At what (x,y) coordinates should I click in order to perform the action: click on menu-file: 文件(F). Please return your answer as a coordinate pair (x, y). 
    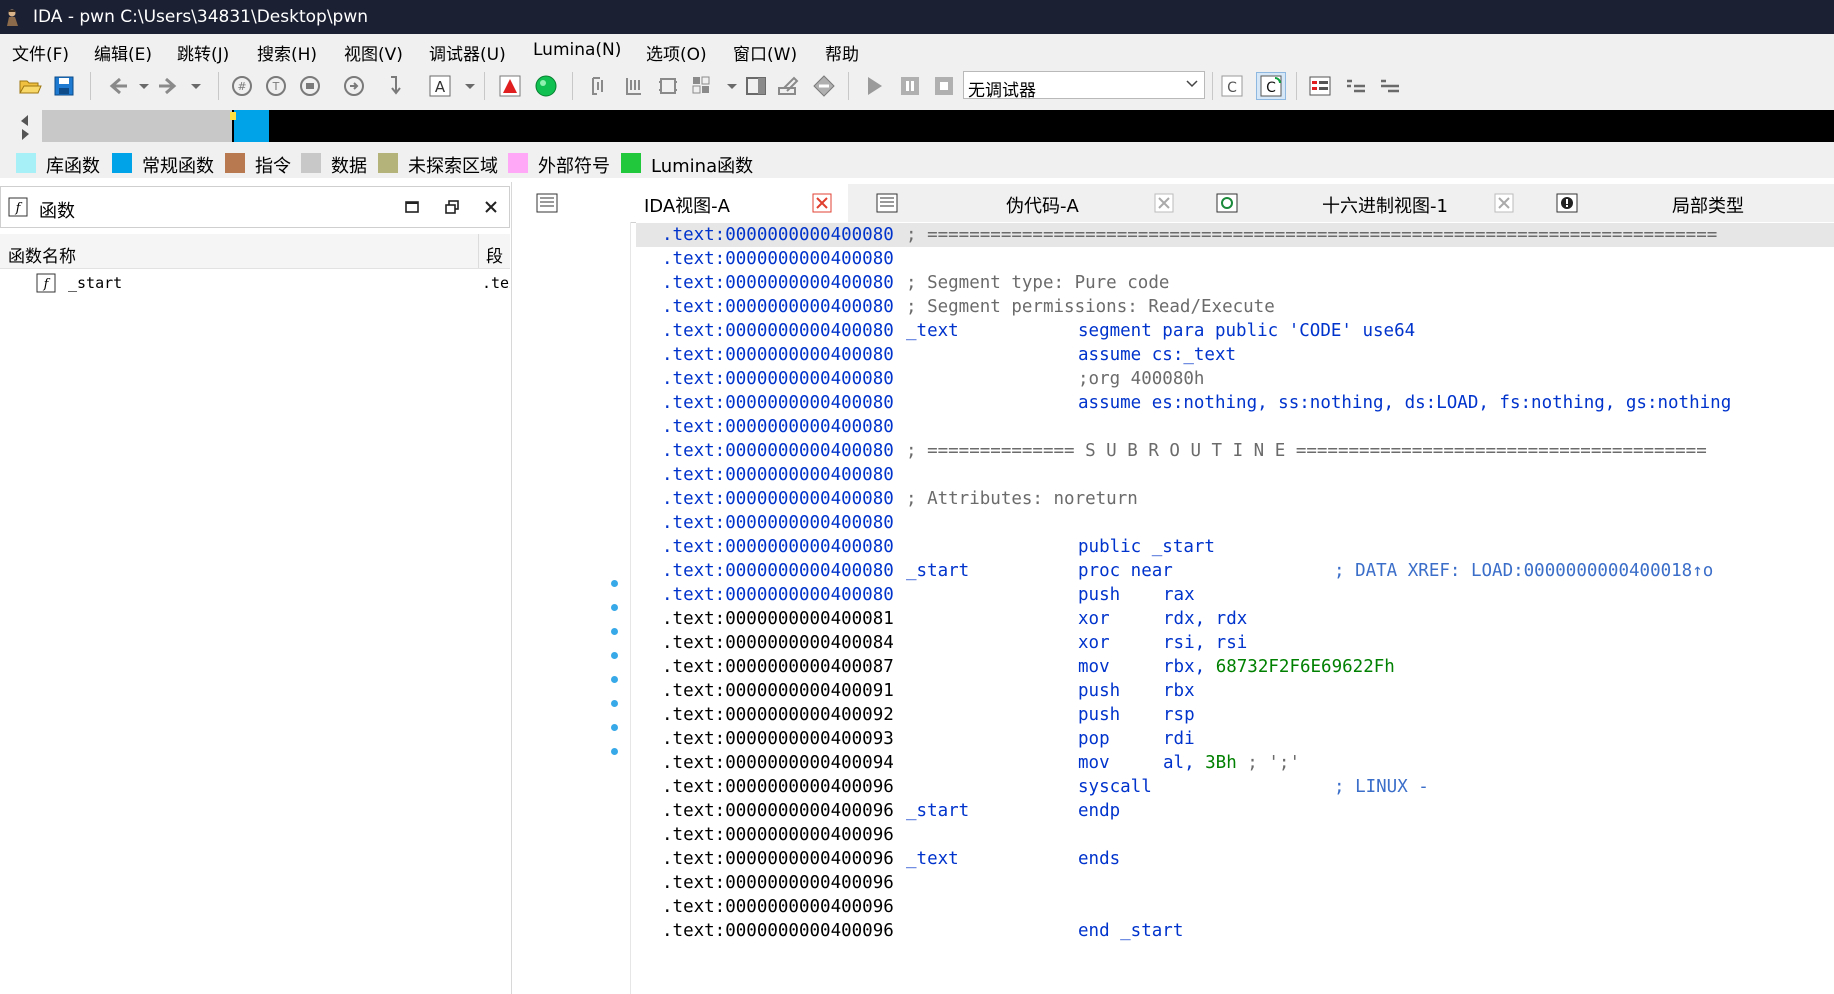
    Looking at the image, I should click on (40, 52).